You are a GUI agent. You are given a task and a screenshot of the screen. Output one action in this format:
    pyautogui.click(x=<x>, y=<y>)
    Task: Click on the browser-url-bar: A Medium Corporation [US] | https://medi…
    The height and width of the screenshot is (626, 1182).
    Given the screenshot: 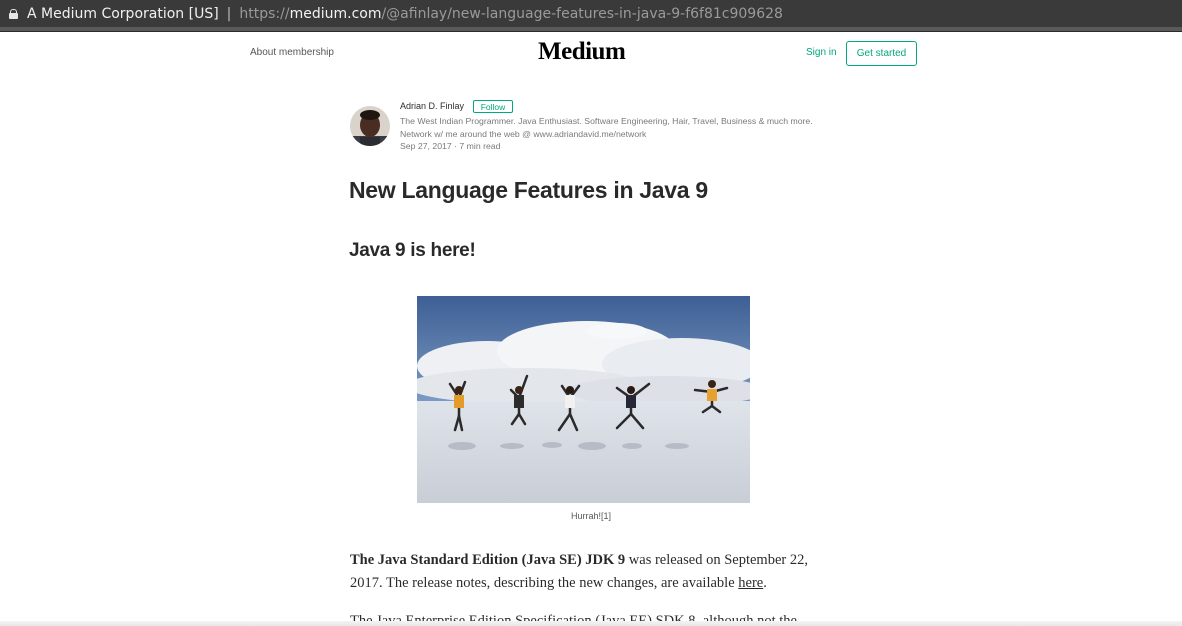 What is the action you would take?
    pyautogui.click(x=591, y=13)
    